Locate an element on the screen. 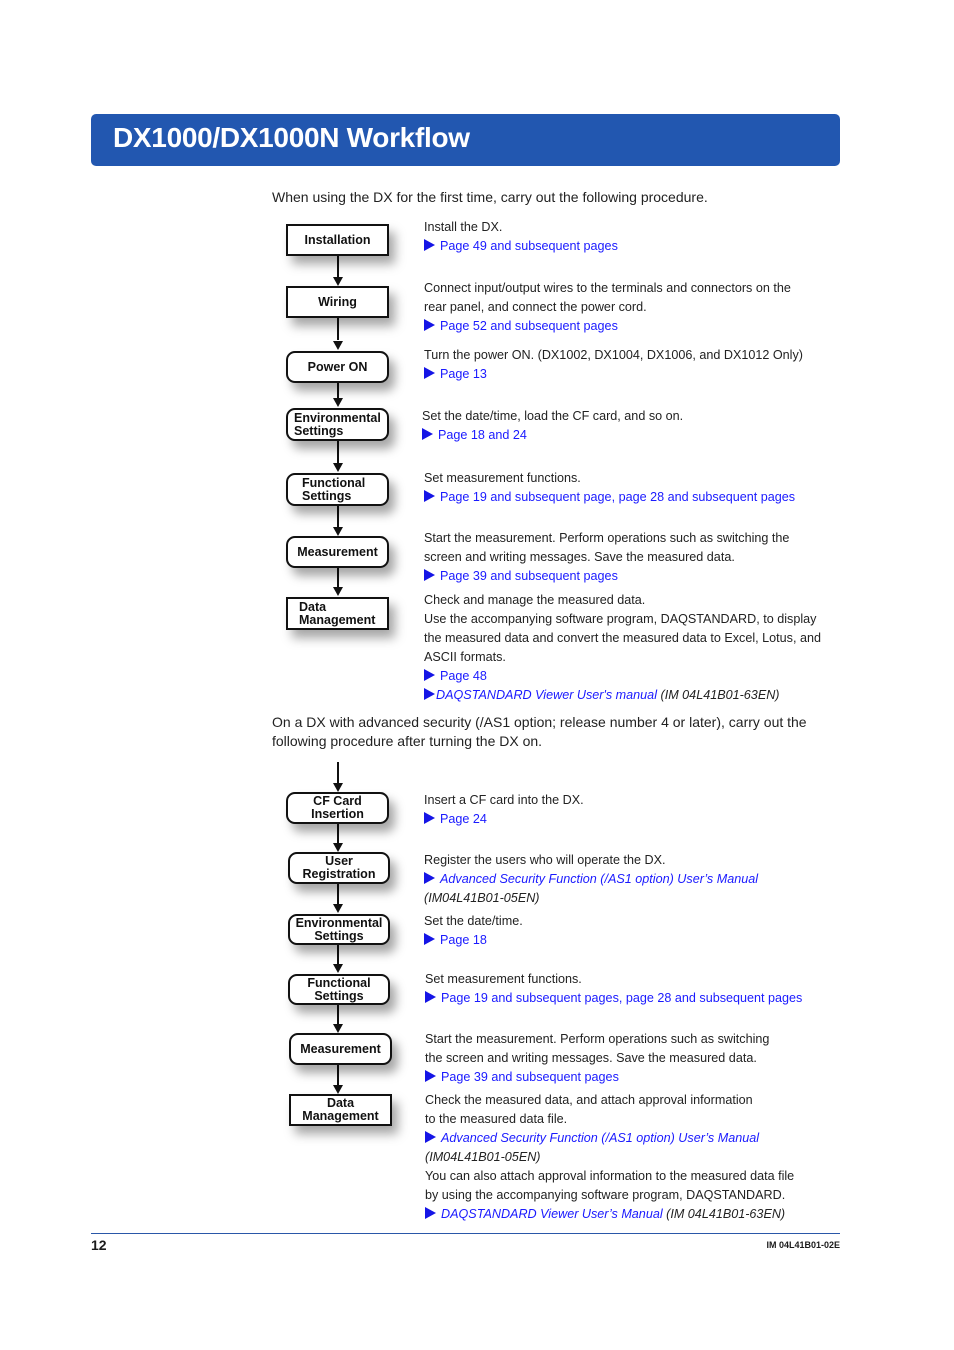 Image resolution: width=954 pixels, height=1350 pixels. desc-environmental-settings-2: Set the date/time. Page 18 is located at coordinates (473, 931).